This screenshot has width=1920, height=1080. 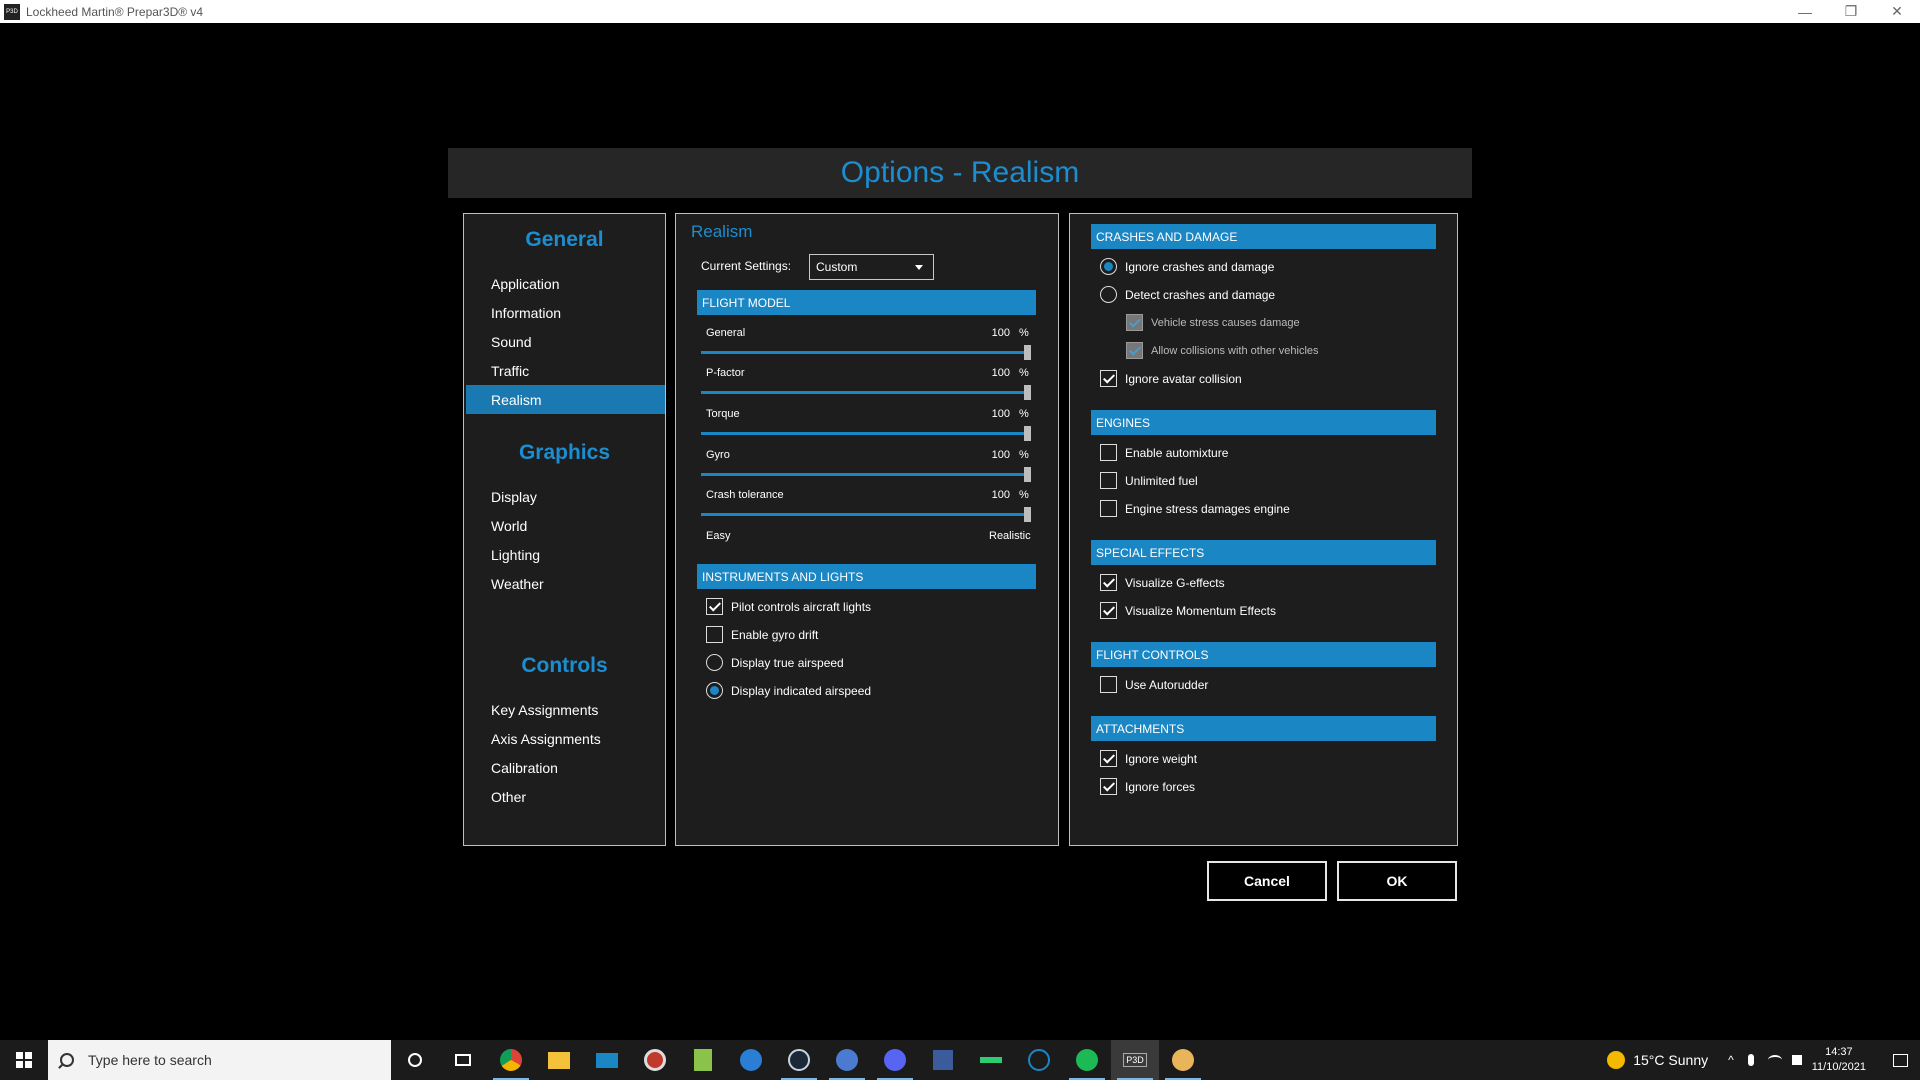 I want to click on slider-value-torque: 100, so click(x=1000, y=414).